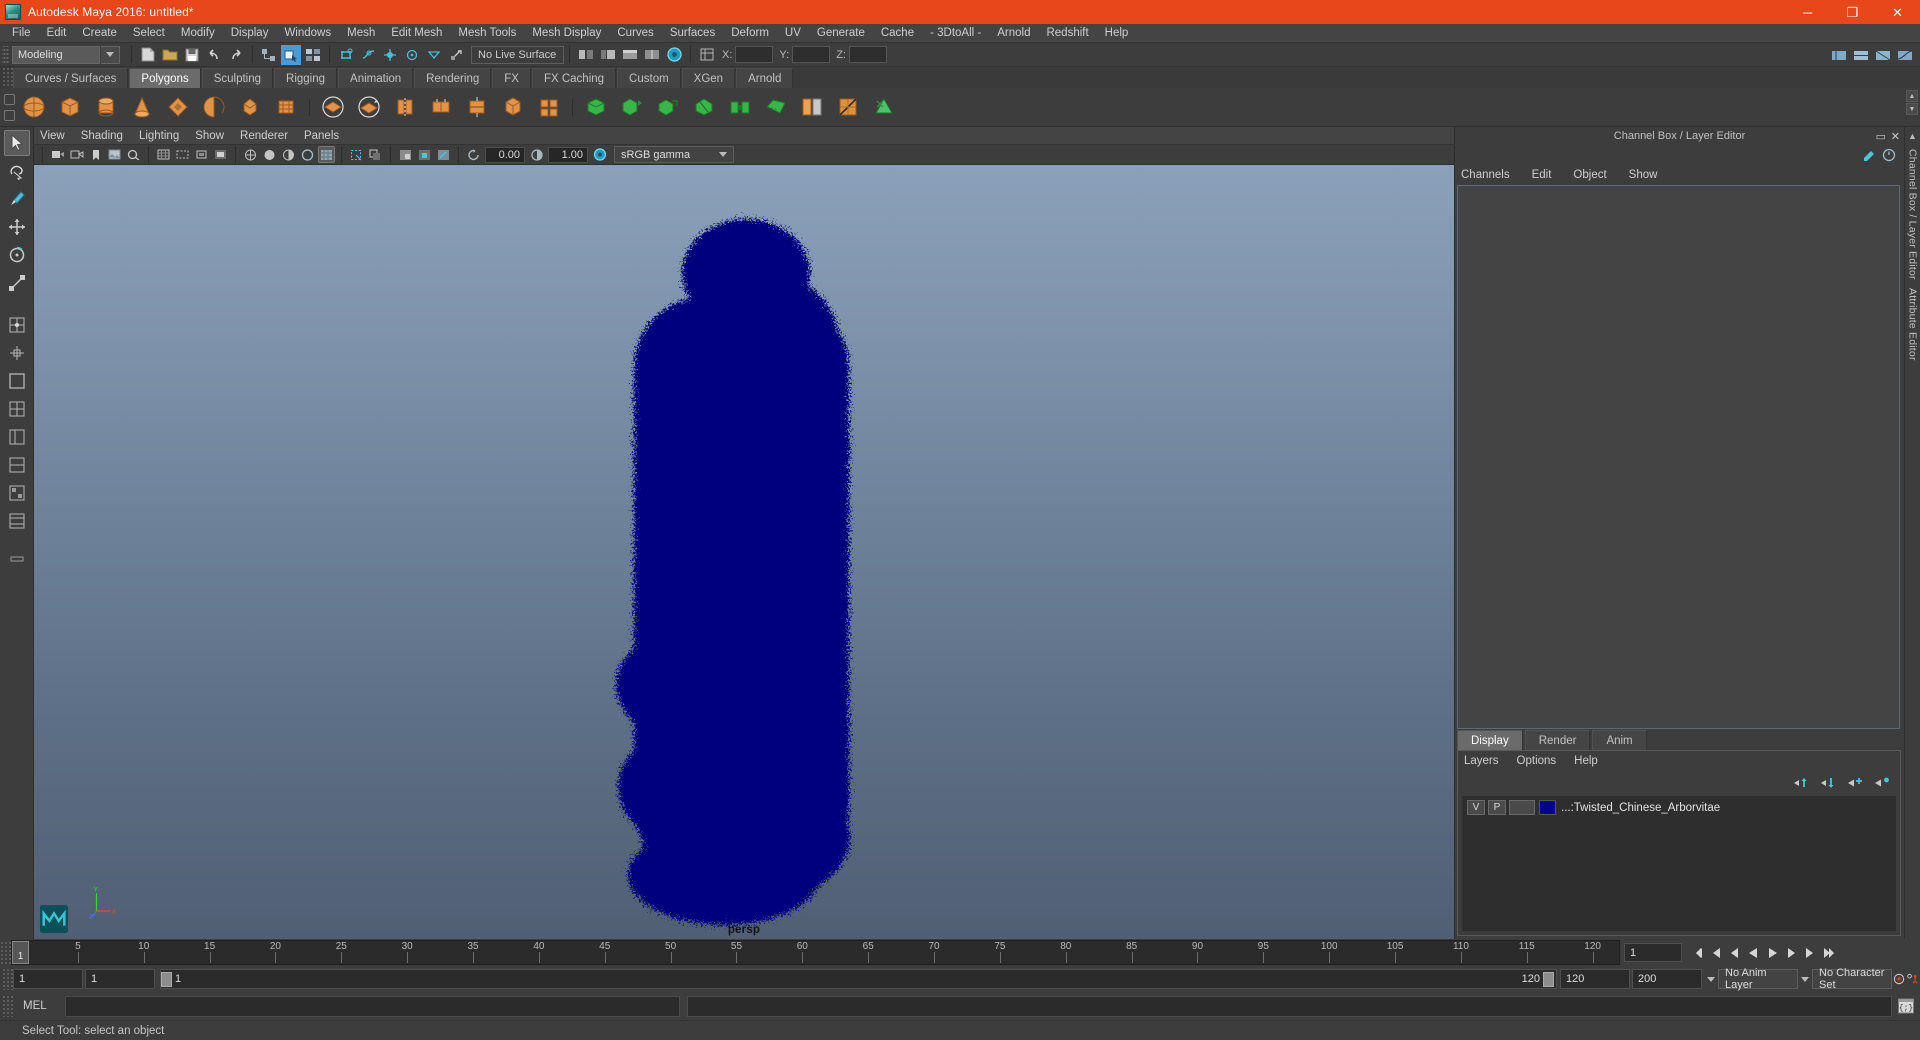  Describe the element at coordinates (149, 33) in the screenshot. I see `menu-select: Select` at that location.